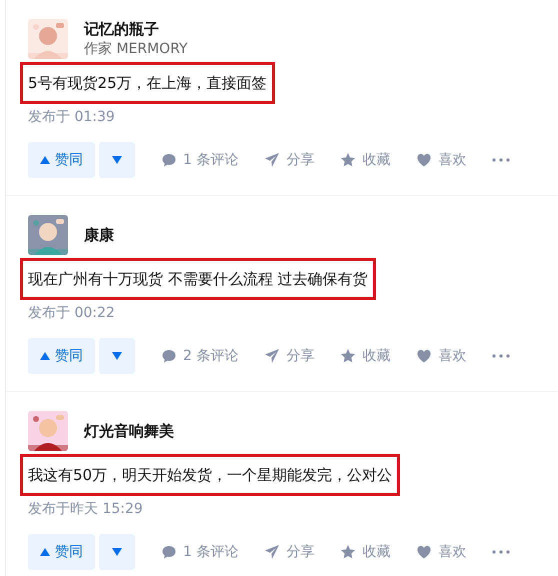 This screenshot has width=558, height=576. Describe the element at coordinates (147, 83) in the screenshot. I see `answer-text: 5号有现货25万，在上海，直接面签` at that location.